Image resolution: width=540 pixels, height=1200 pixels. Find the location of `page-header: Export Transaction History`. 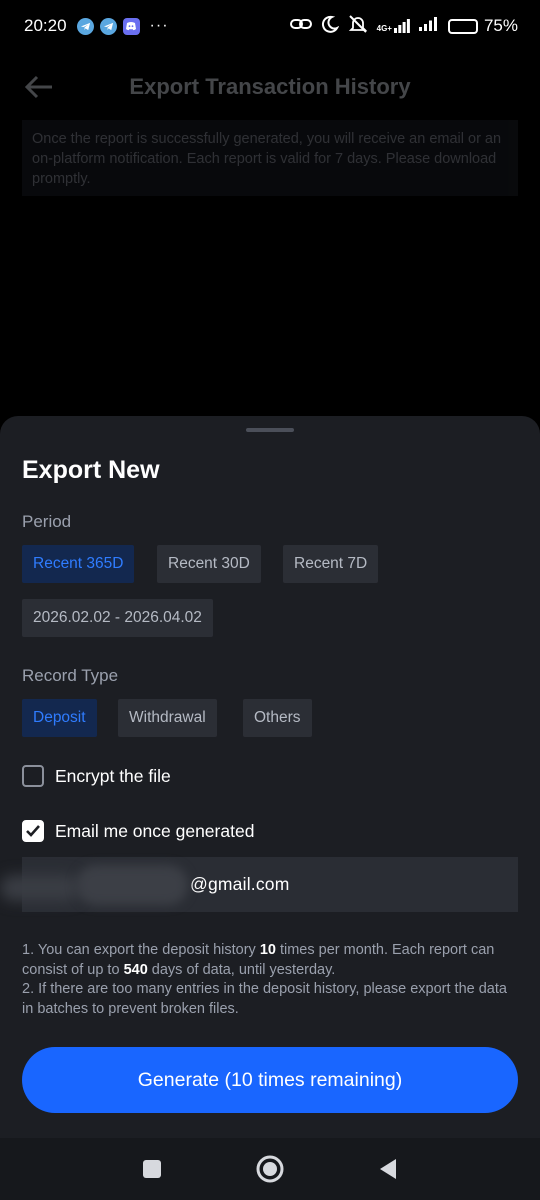

page-header: Export Transaction History is located at coordinates (270, 87).